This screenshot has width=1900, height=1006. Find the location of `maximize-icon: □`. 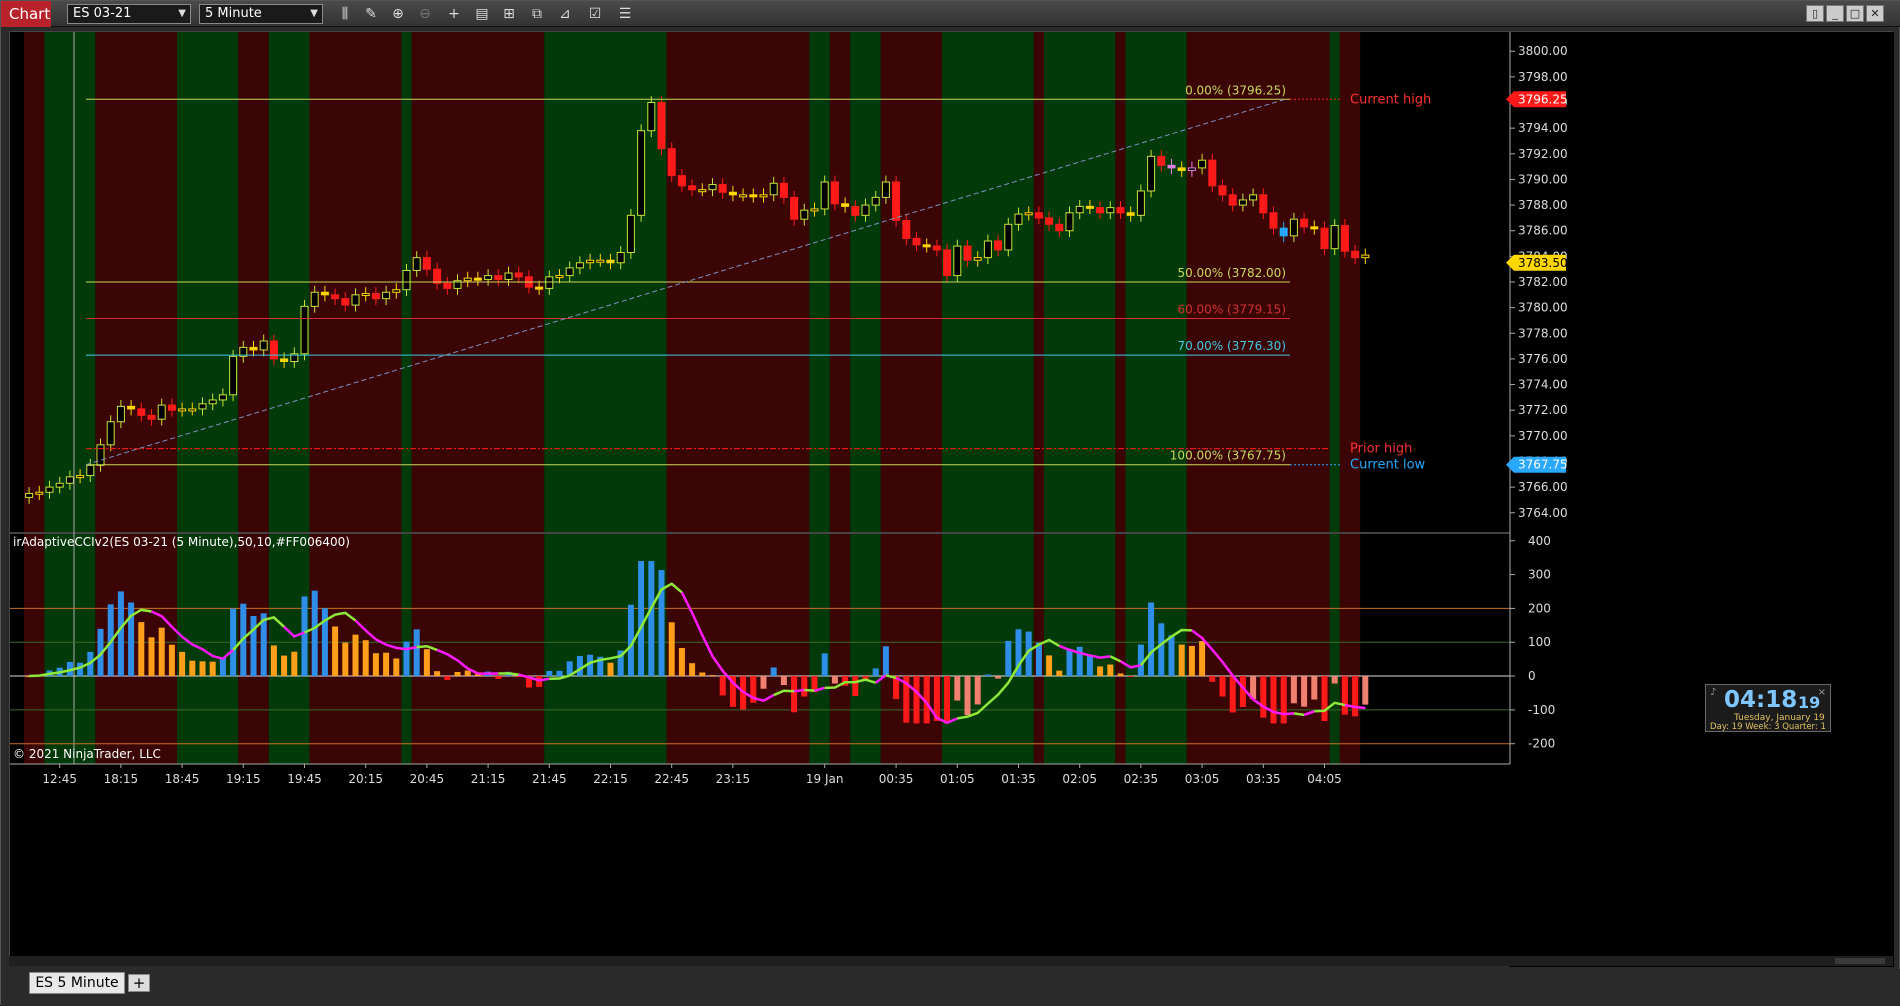

maximize-icon: □ is located at coordinates (1855, 13).